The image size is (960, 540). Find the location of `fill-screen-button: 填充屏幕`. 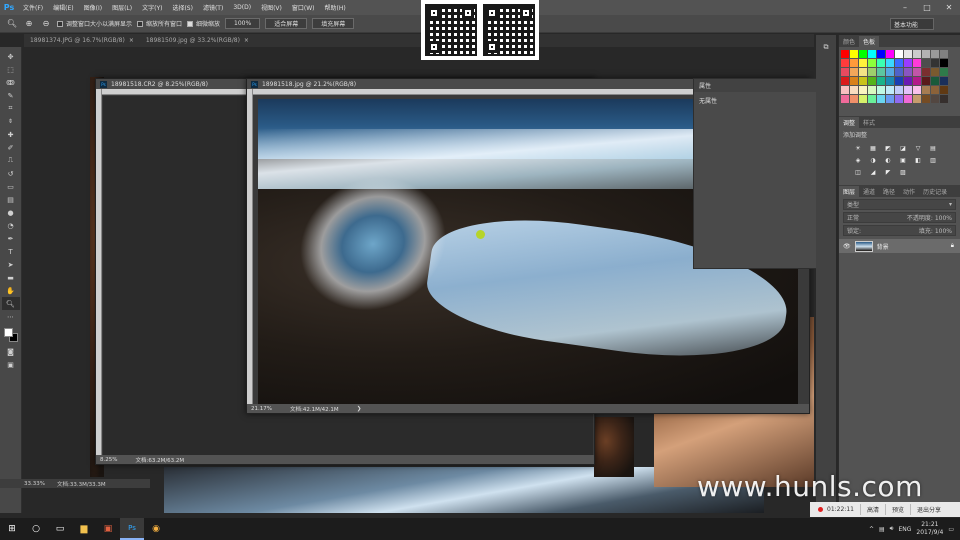

fill-screen-button: 填充屏幕 is located at coordinates (333, 23).